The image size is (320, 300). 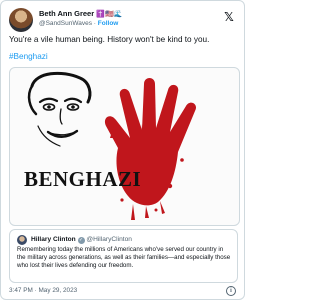 What do you see at coordinates (231, 291) in the screenshot?
I see `info-icon: i` at bounding box center [231, 291].